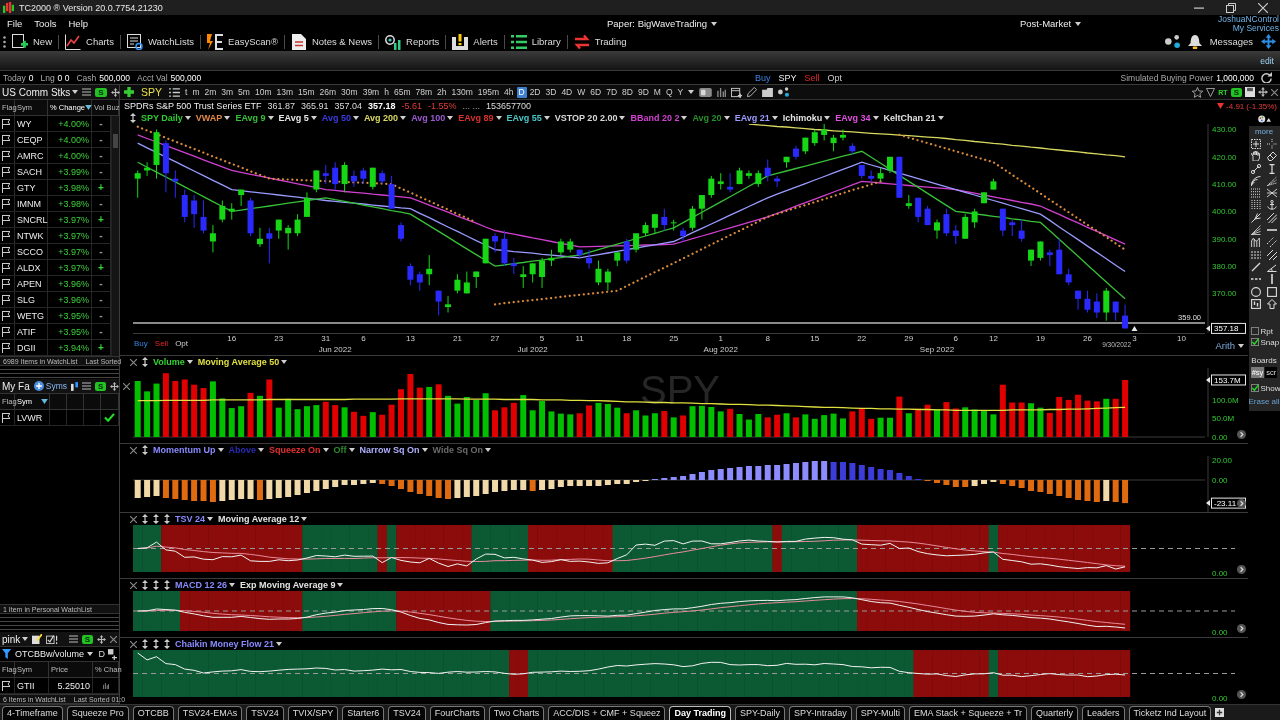  What do you see at coordinates (174, 92) in the screenshot?
I see `list-icon` at bounding box center [174, 92].